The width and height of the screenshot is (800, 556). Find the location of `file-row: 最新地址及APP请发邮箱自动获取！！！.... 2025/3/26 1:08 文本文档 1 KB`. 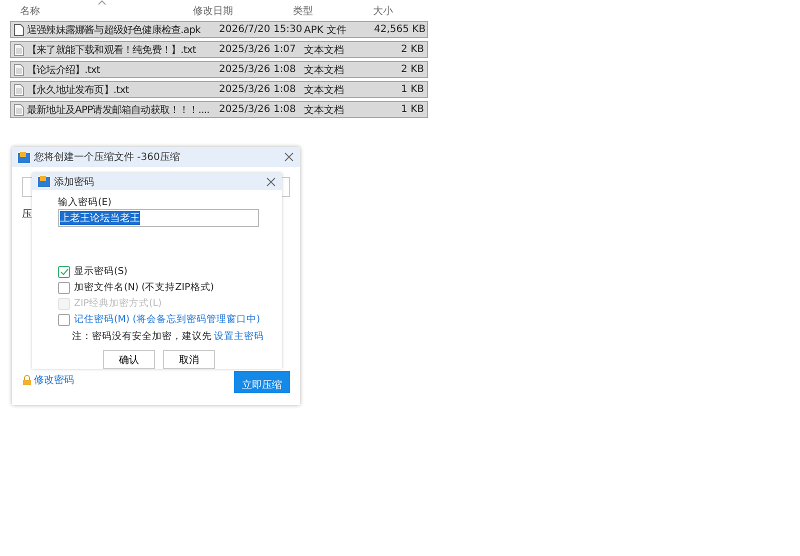

file-row: 最新地址及APP请发邮箱自动获取！！！.... 2025/3/26 1:08 文本文档 1 KB is located at coordinates (219, 109).